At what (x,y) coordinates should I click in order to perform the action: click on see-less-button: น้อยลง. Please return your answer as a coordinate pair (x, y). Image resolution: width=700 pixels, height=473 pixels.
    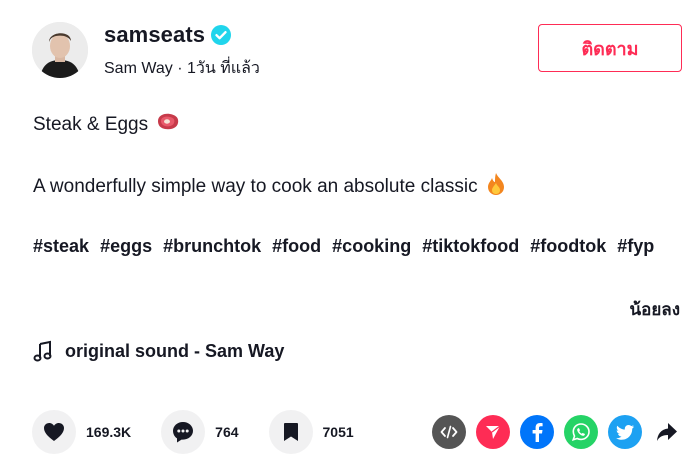
    Looking at the image, I should click on (654, 309).